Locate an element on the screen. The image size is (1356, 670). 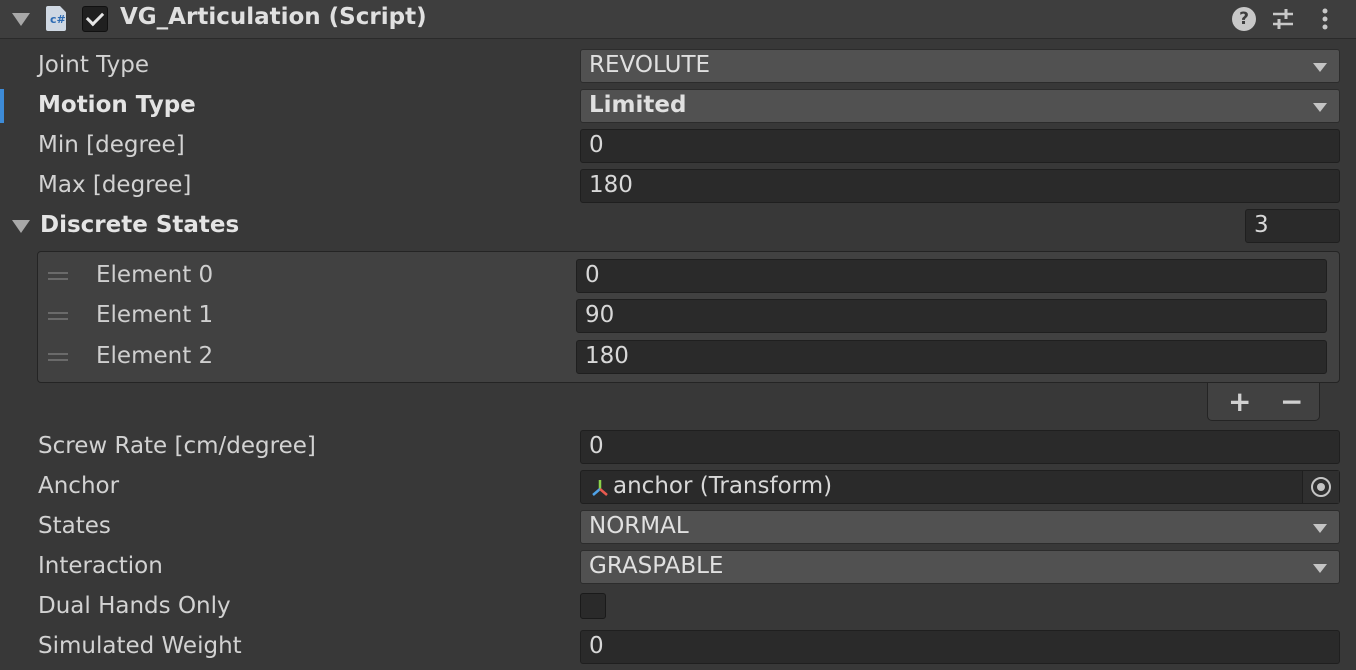
element-1-value: 90 is located at coordinates (600, 315).